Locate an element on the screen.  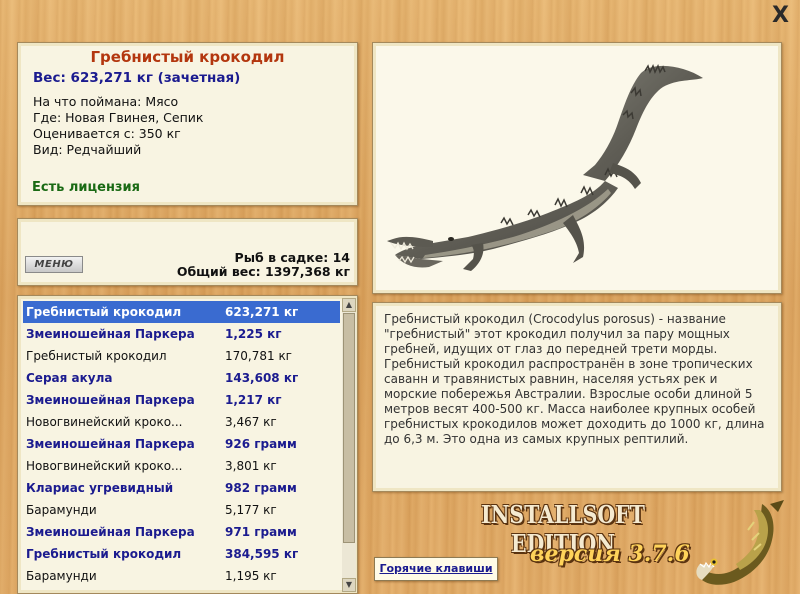
catch-list-row: Змеиношейная Паркера 926 грамм is located at coordinates (181, 444).